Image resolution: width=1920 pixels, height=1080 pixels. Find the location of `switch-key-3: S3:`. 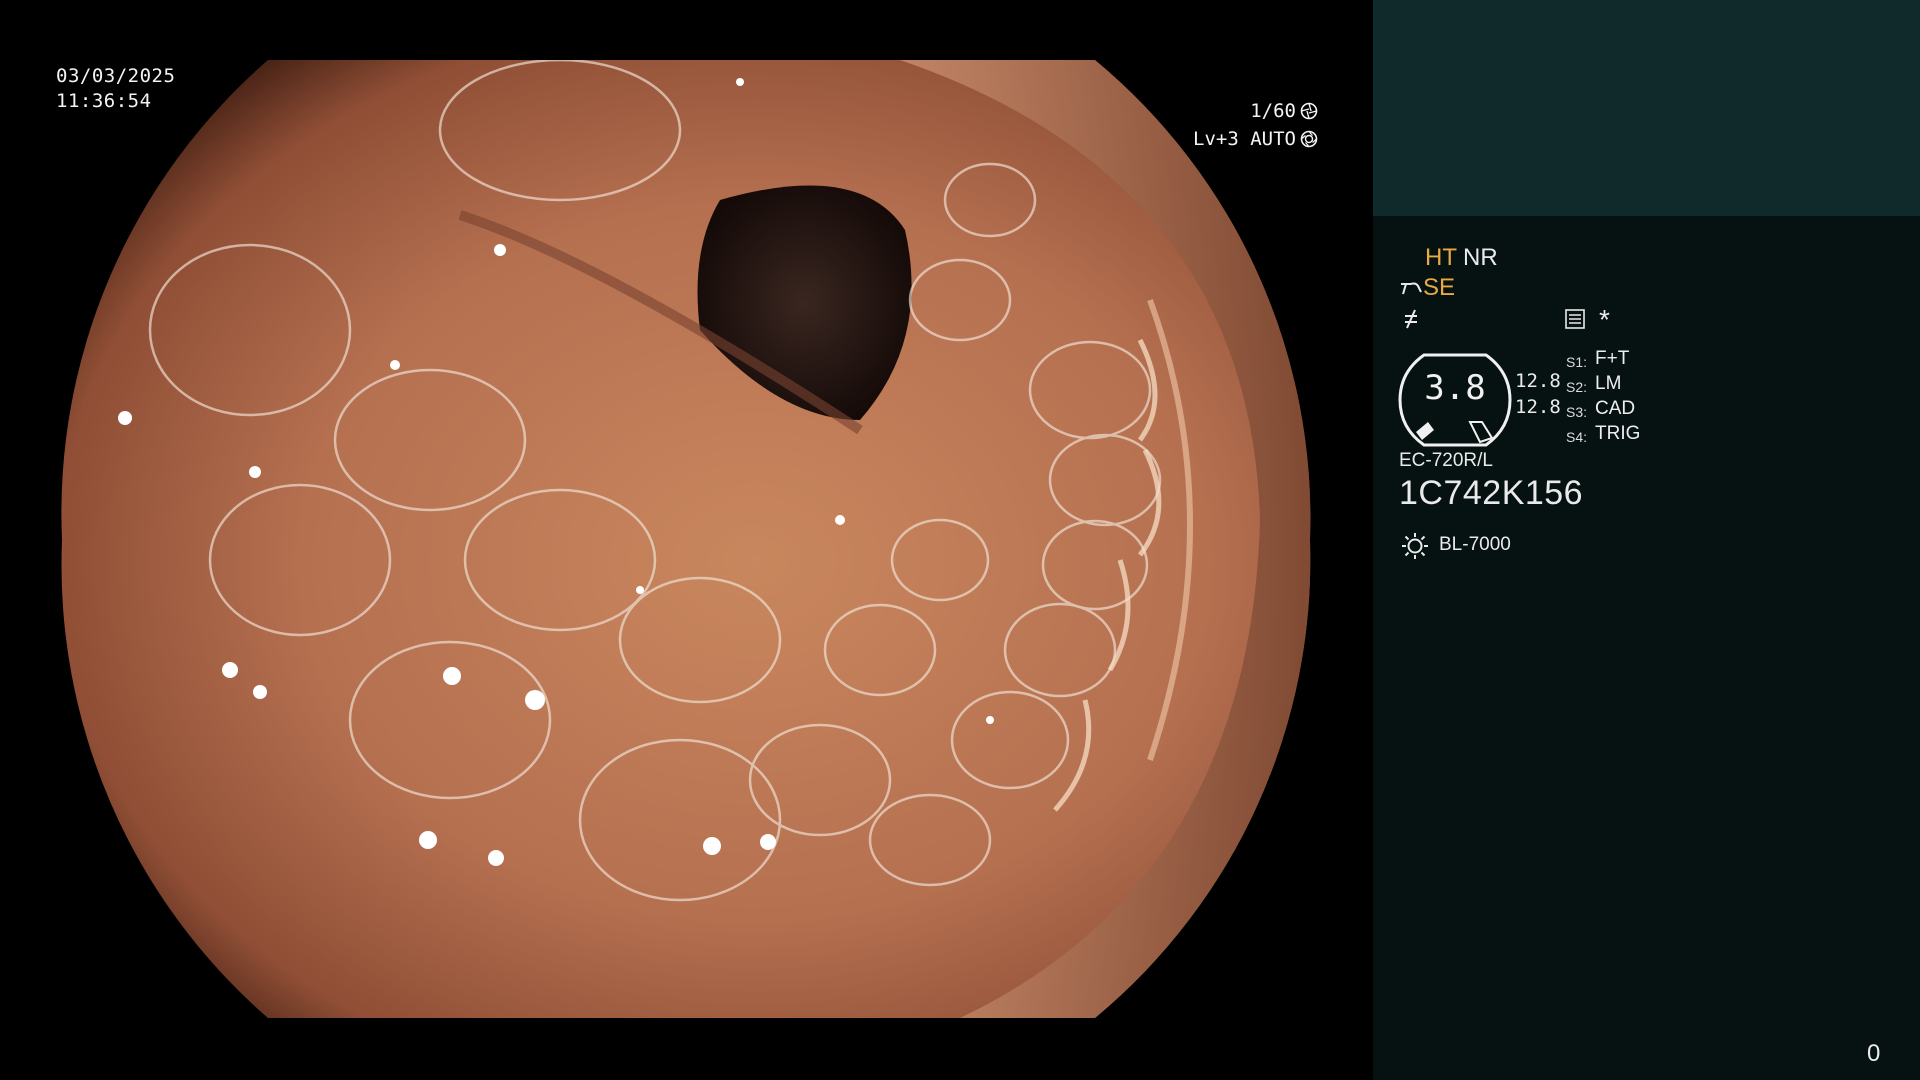

switch-key-3: S3: is located at coordinates (1577, 412).